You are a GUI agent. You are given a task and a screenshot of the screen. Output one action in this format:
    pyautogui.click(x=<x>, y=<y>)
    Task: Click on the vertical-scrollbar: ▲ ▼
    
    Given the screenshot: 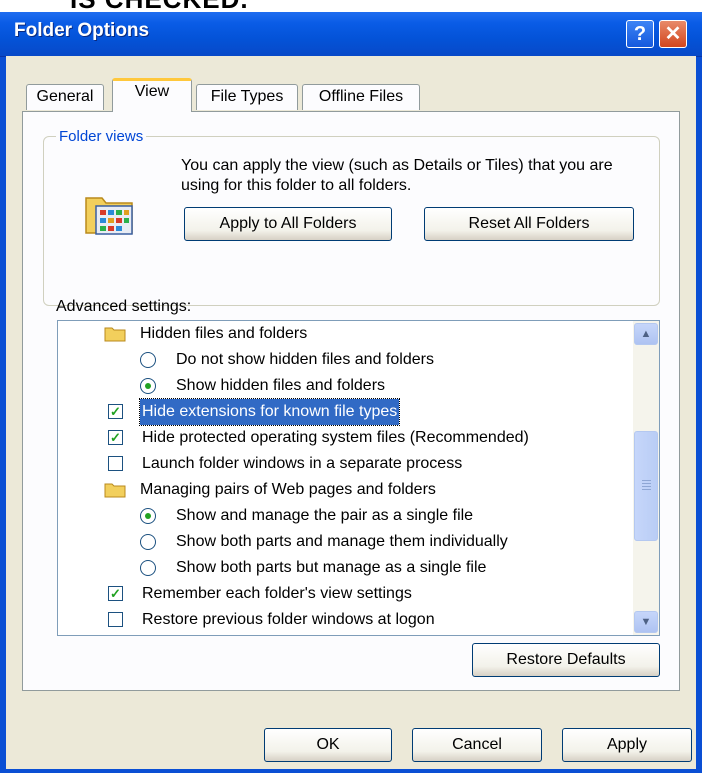 What is the action you would take?
    pyautogui.click(x=646, y=478)
    